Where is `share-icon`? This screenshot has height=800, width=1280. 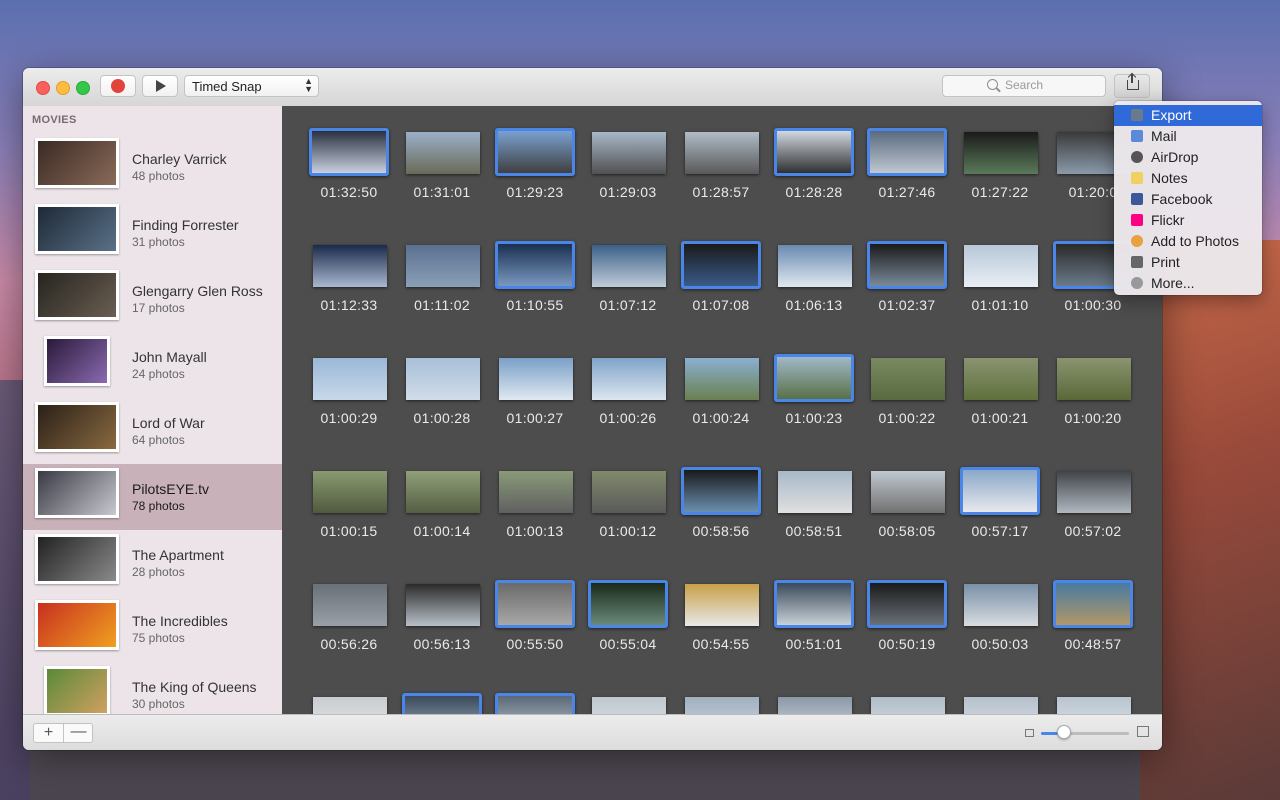
share-icon is located at coordinates (1133, 82).